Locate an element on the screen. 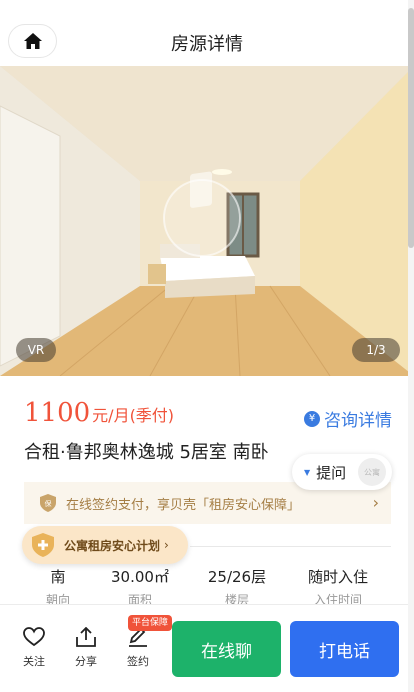  shield-icon: 保 is located at coordinates (48, 503).